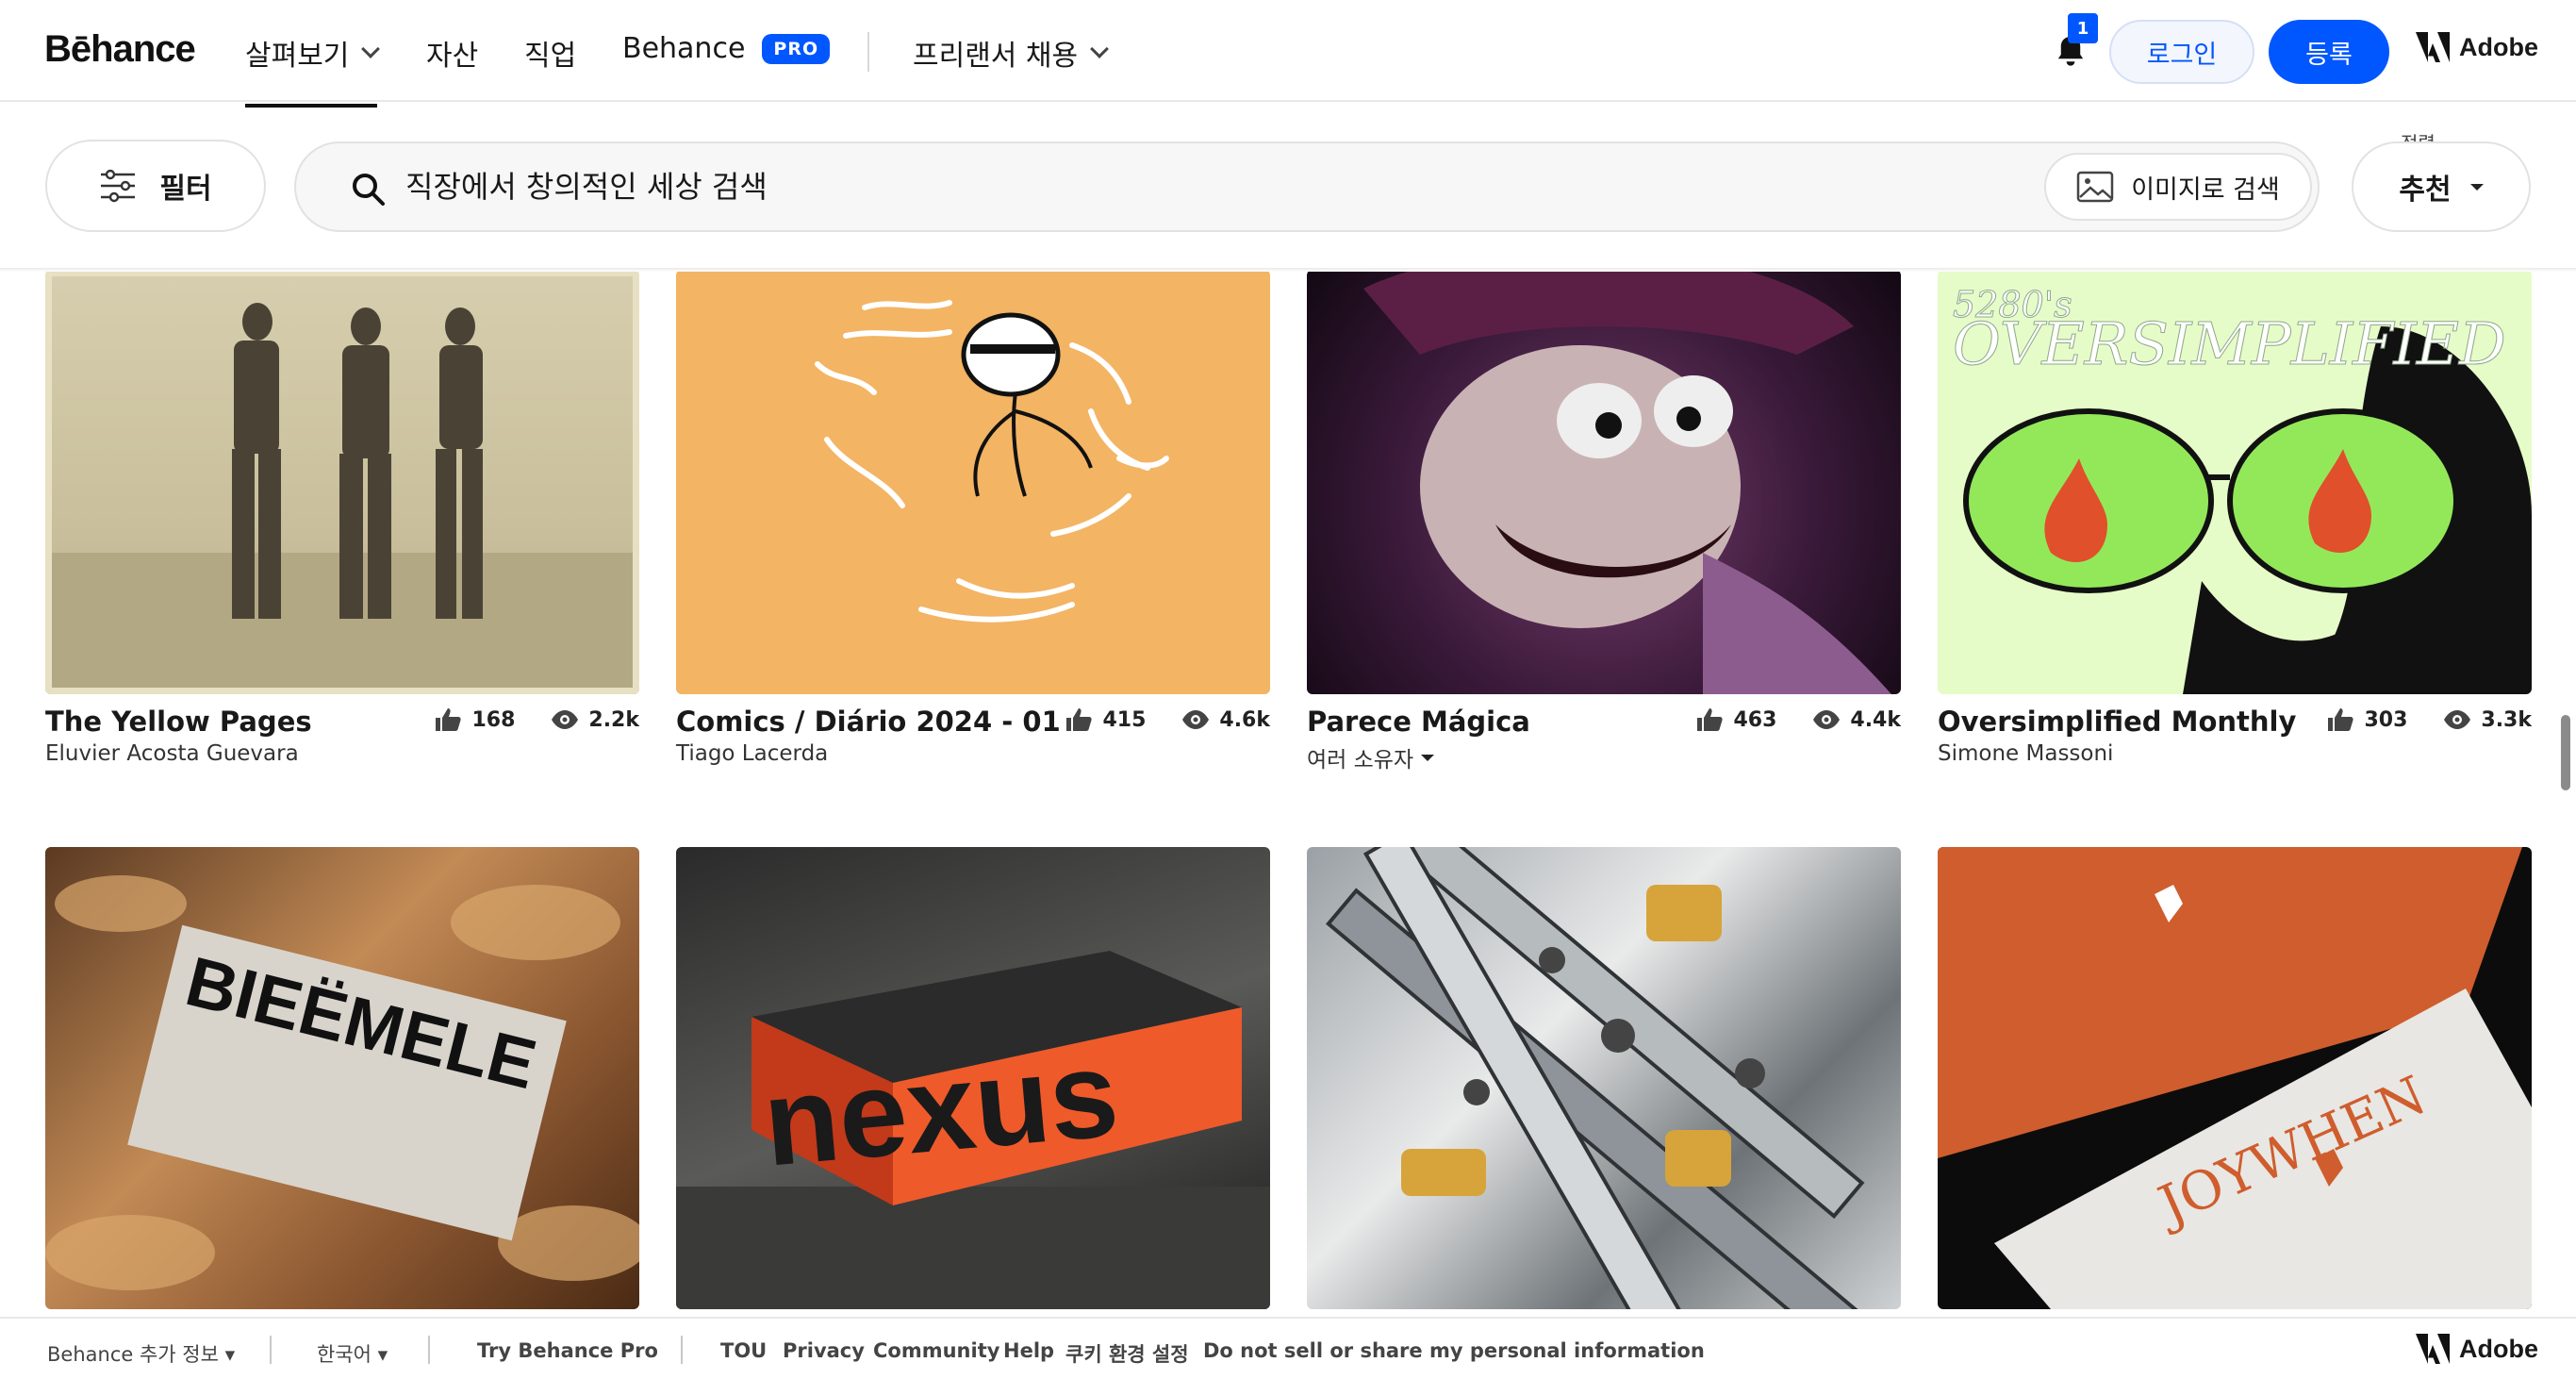 This screenshot has width=2576, height=1379. I want to click on search-bar: 이미지로 검색, so click(1307, 186).